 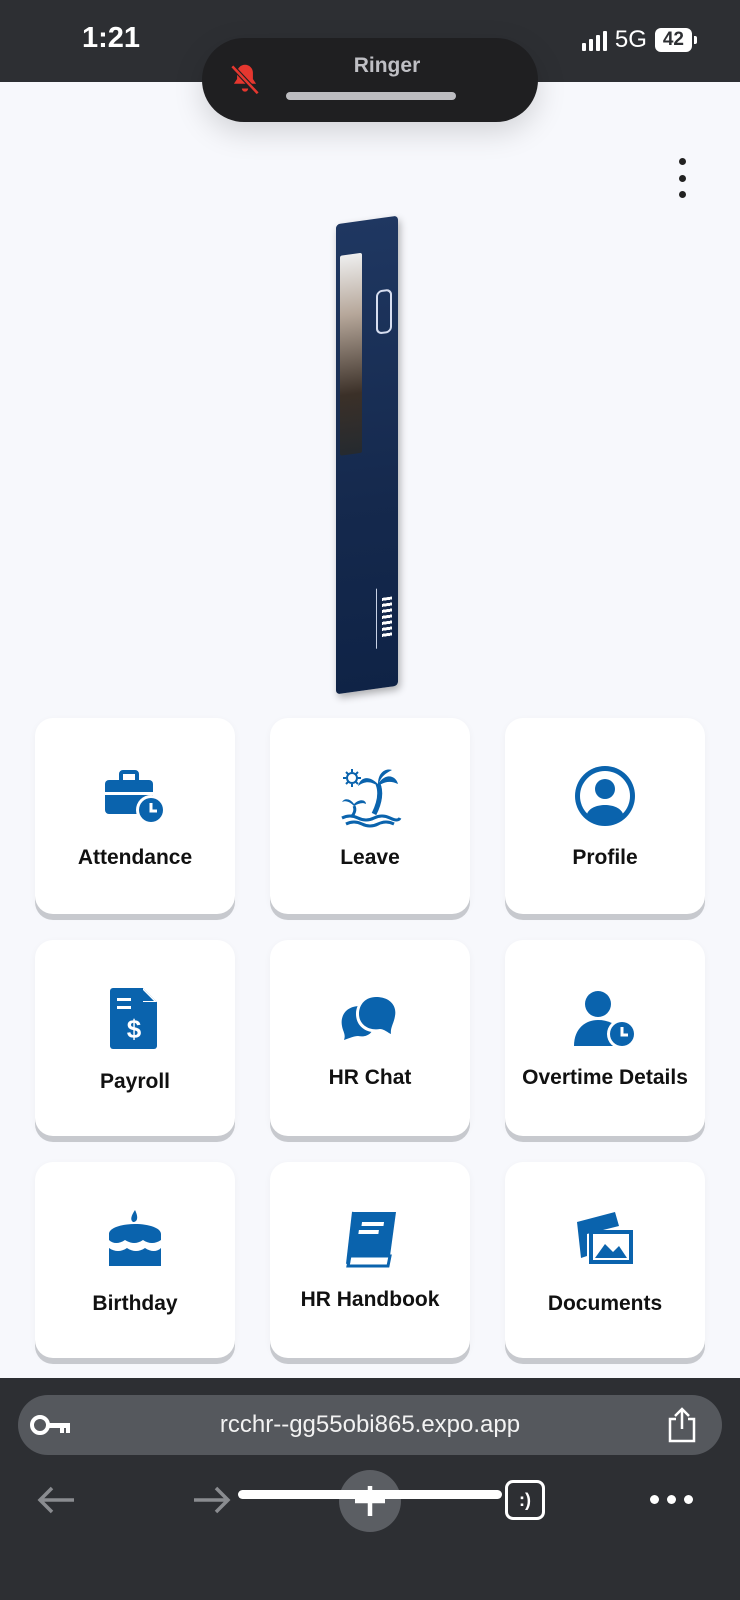 I want to click on book-icon, so click(x=371, y=1239).